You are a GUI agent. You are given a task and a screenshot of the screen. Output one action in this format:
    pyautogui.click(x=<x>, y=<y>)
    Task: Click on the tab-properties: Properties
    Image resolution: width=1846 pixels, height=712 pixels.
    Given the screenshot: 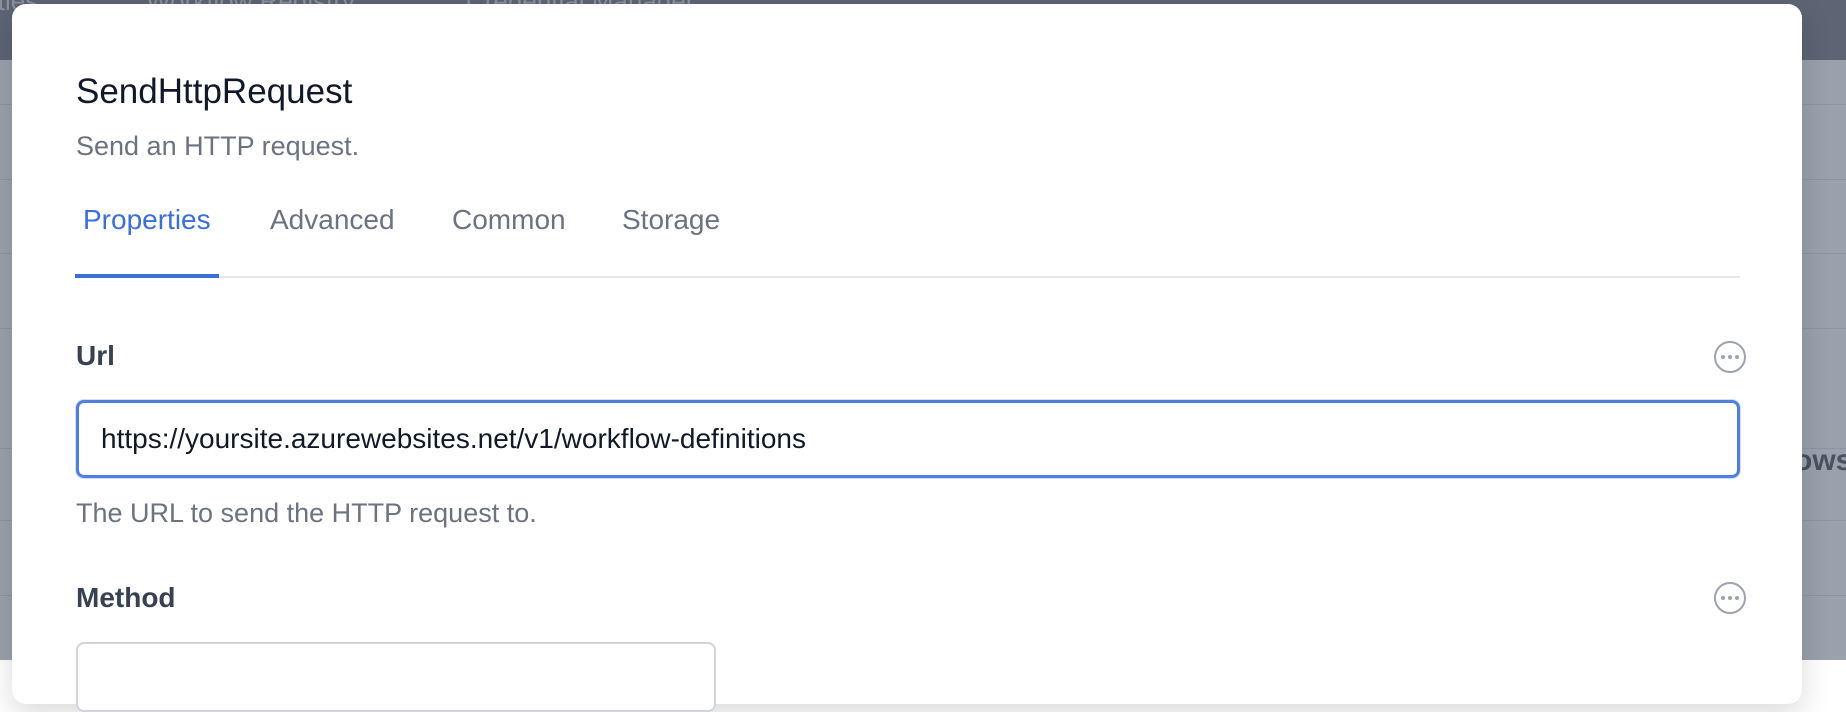 What is the action you would take?
    pyautogui.click(x=147, y=238)
    